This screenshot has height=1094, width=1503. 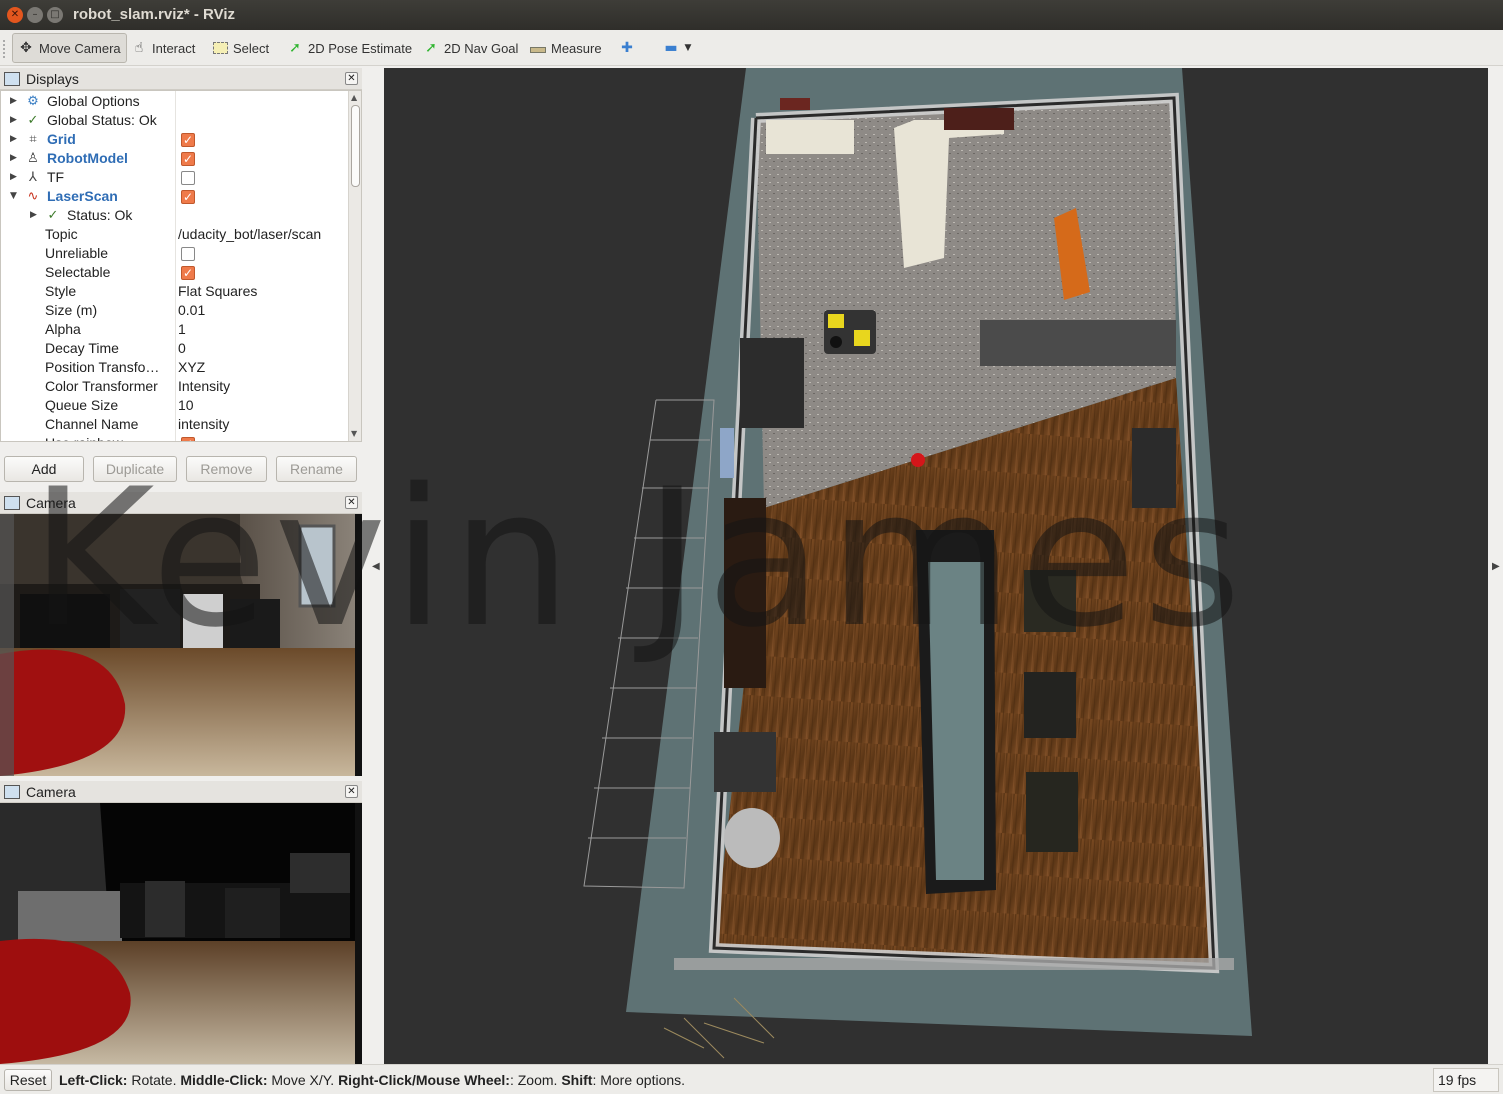 What do you see at coordinates (174, 253) in the screenshot?
I see `property-unreliable: Unreliable` at bounding box center [174, 253].